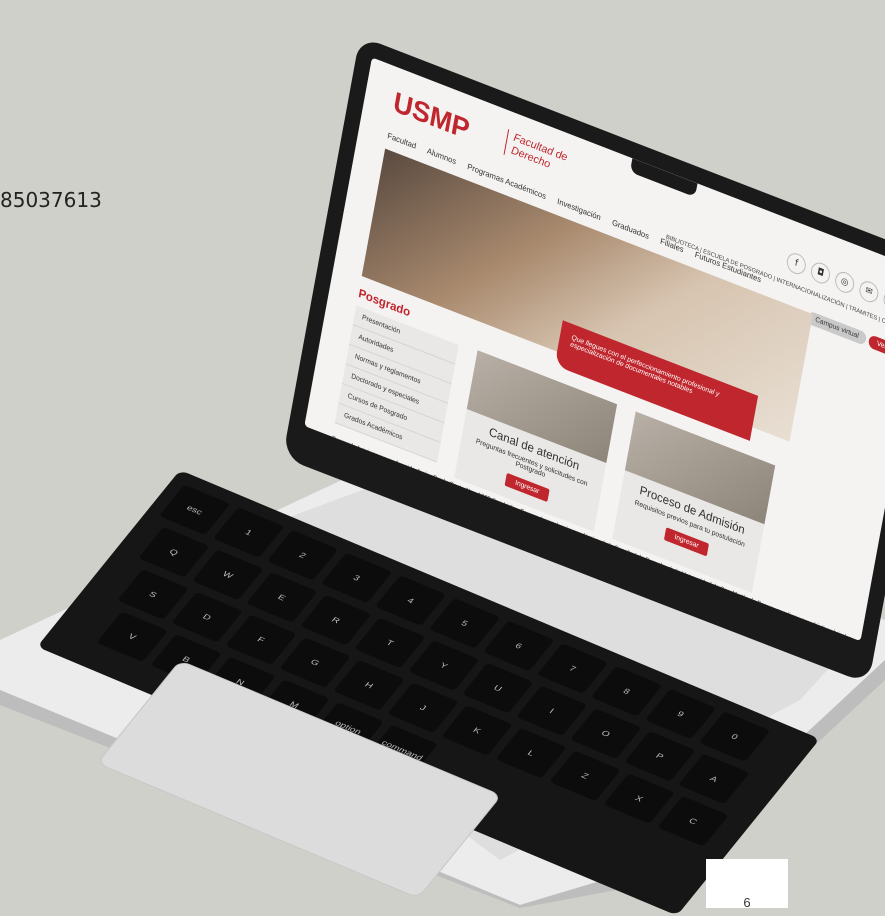 This screenshot has height=916, width=885. I want to click on keyboard-key: W, so click(228, 575).